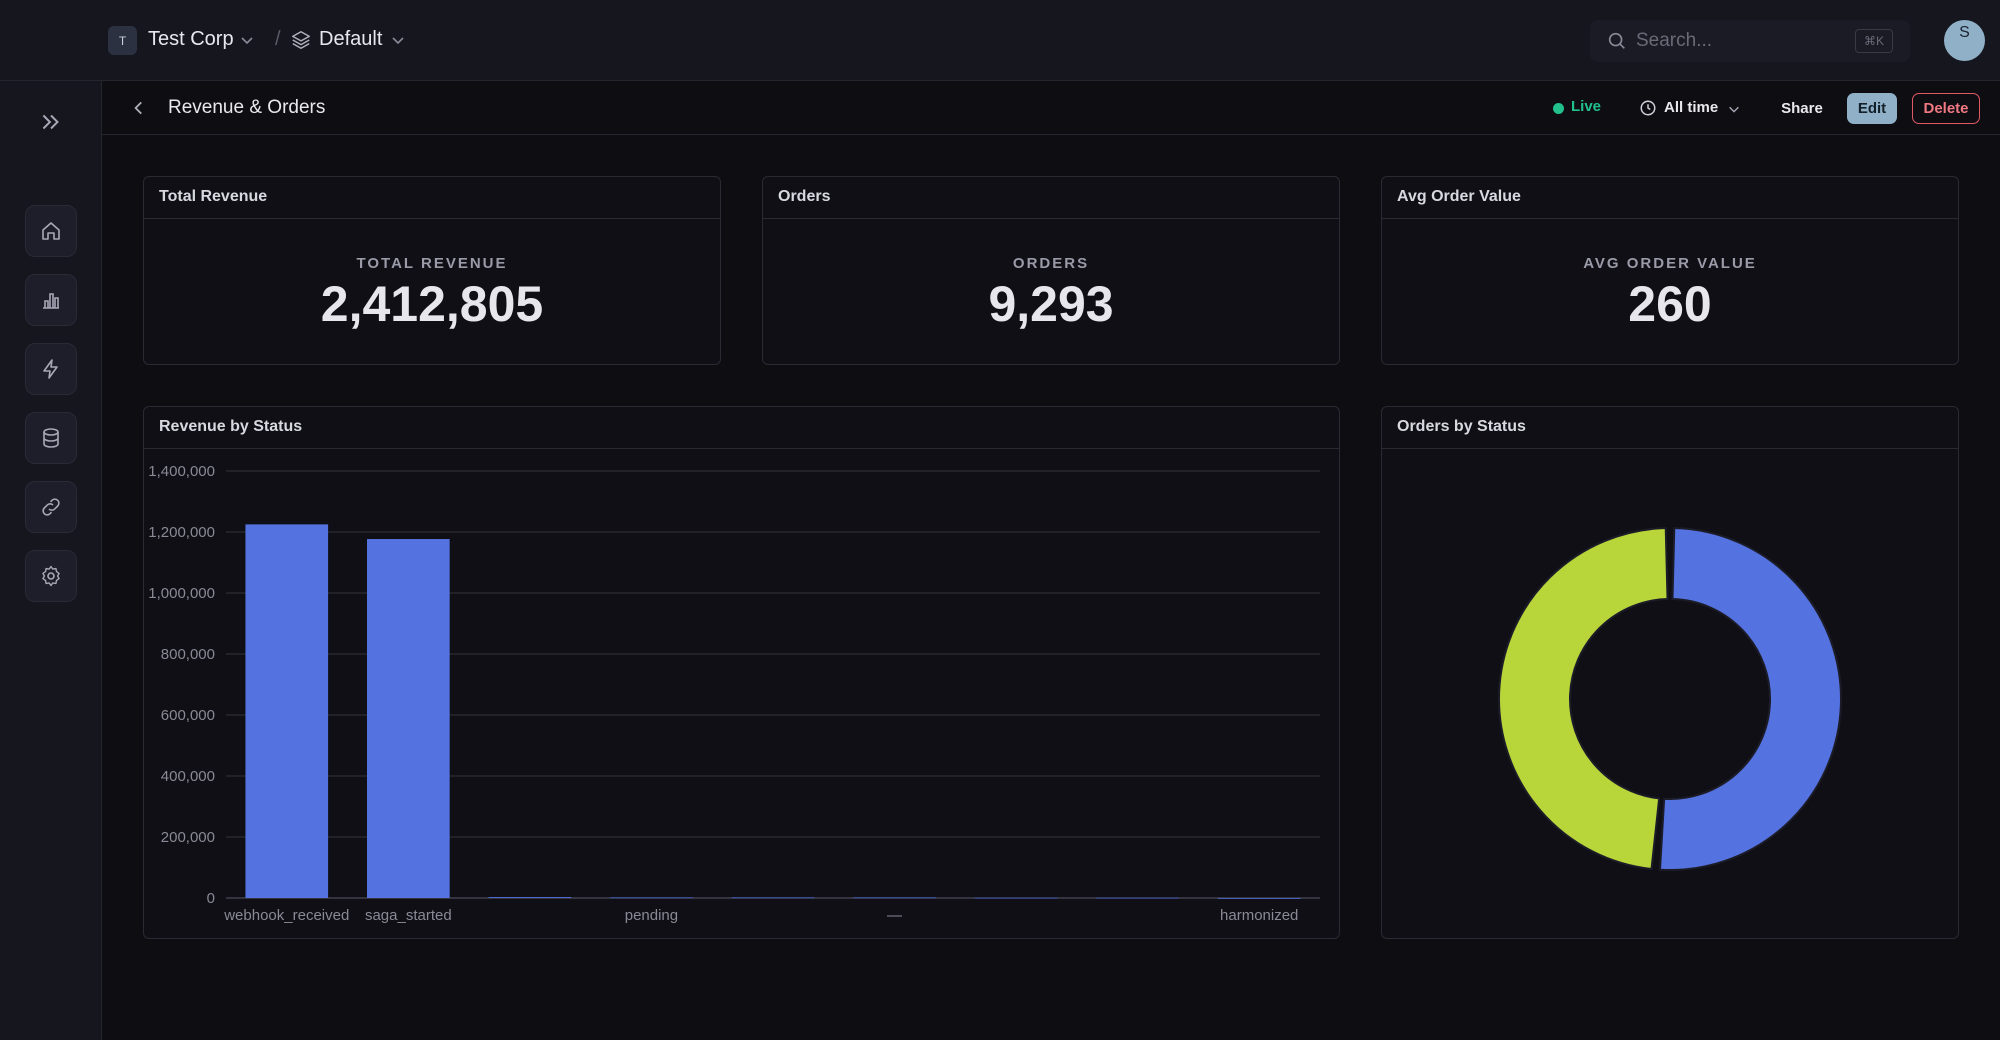  I want to click on time-range-select: All time, so click(1691, 107).